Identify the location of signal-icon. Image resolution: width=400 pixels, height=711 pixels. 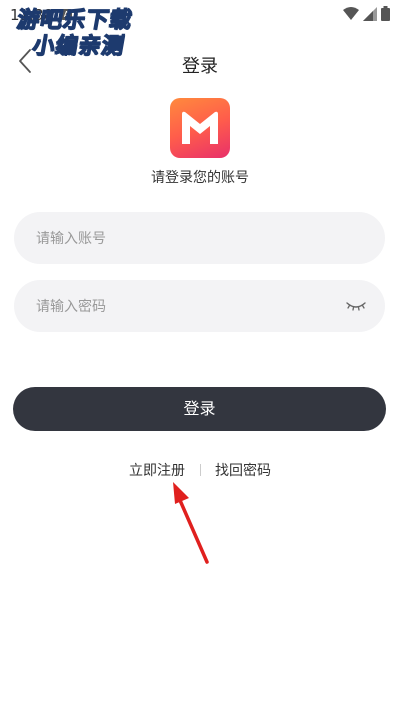
(370, 13).